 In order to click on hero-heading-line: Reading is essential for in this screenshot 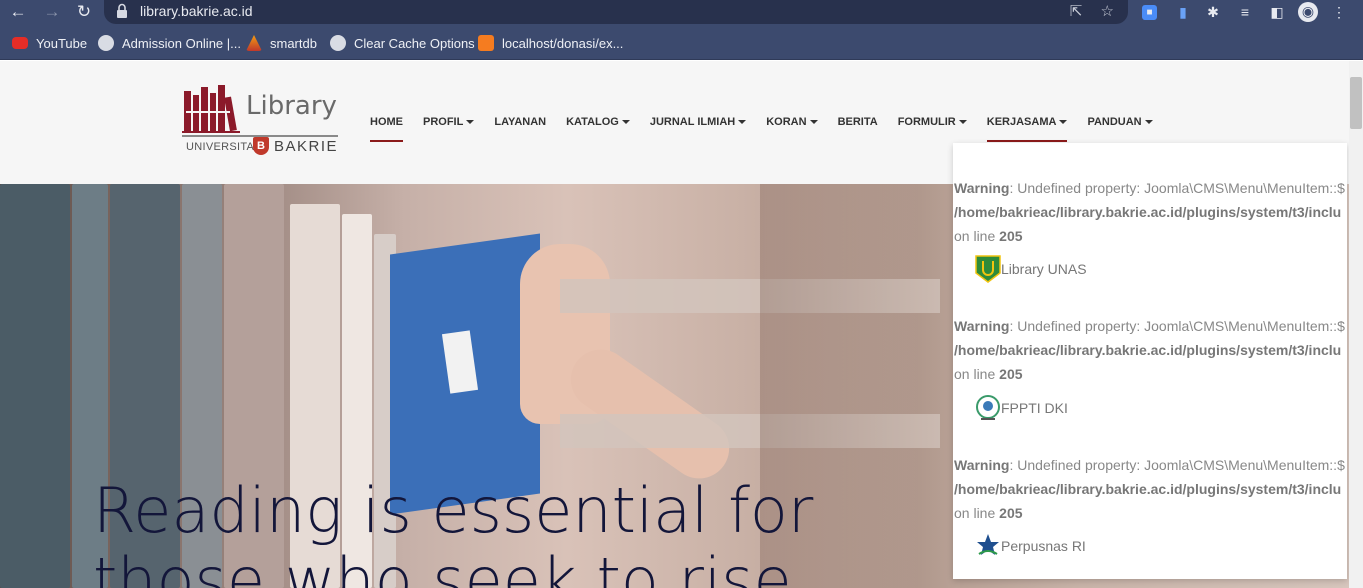, I will do `click(453, 510)`.